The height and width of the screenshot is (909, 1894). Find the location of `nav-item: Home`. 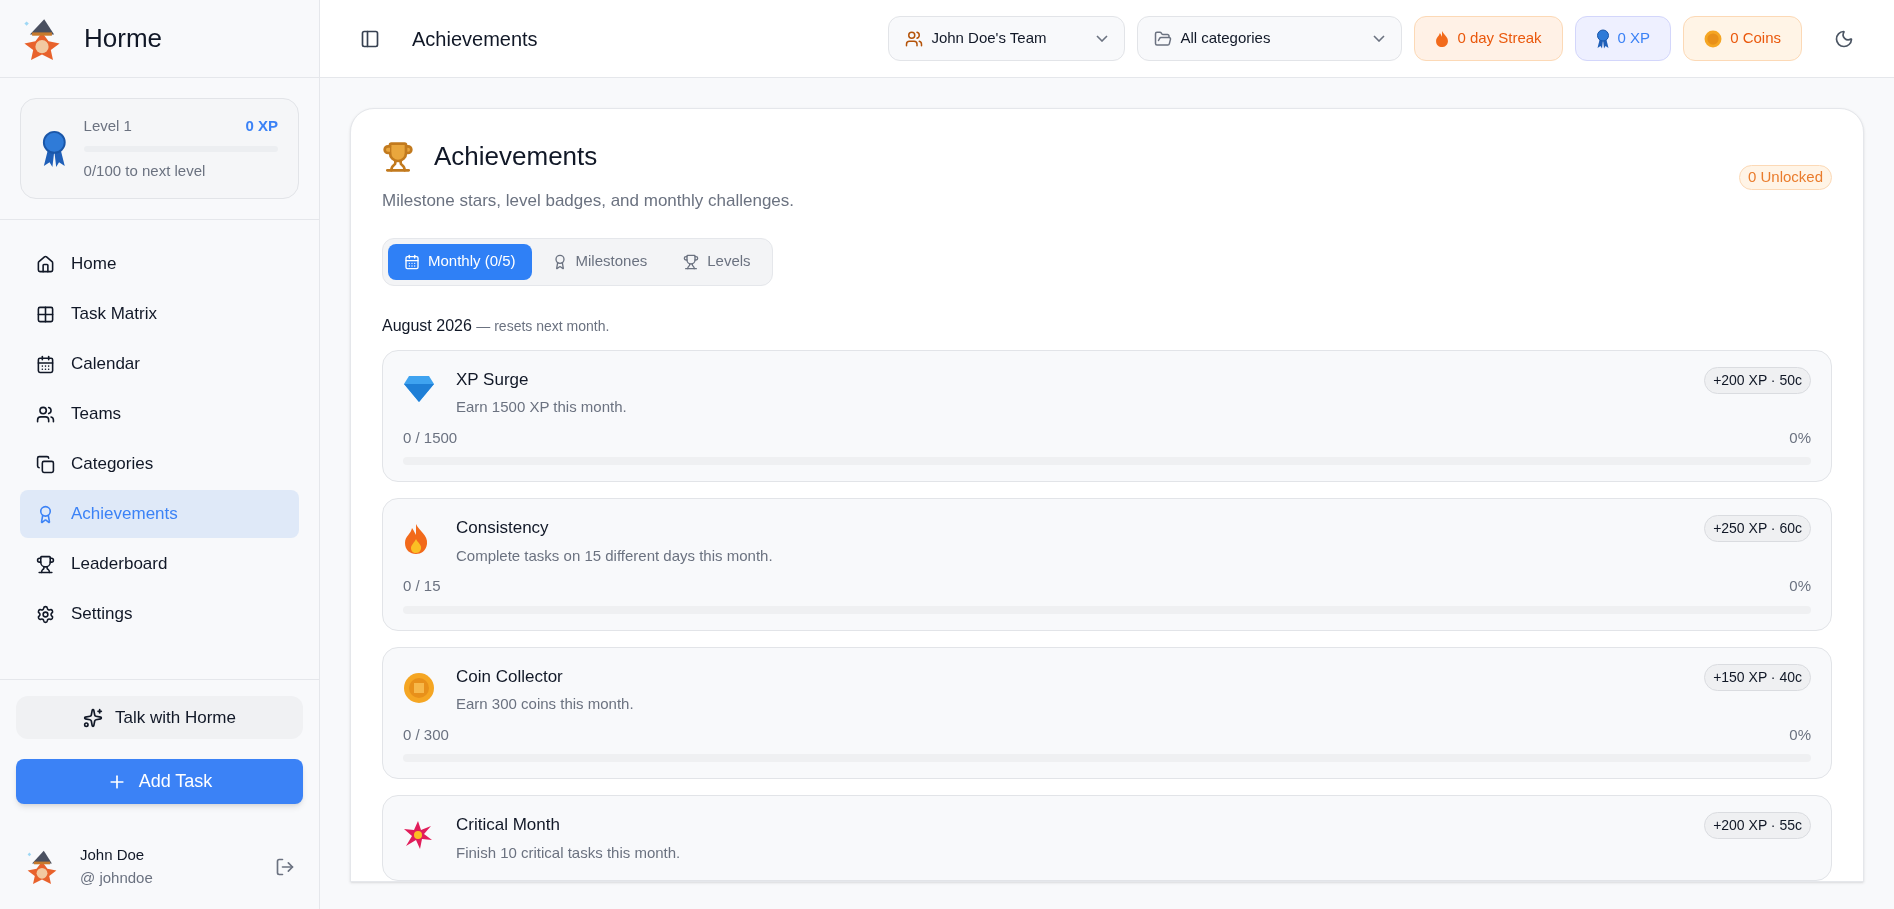

nav-item: Home is located at coordinates (159, 264).